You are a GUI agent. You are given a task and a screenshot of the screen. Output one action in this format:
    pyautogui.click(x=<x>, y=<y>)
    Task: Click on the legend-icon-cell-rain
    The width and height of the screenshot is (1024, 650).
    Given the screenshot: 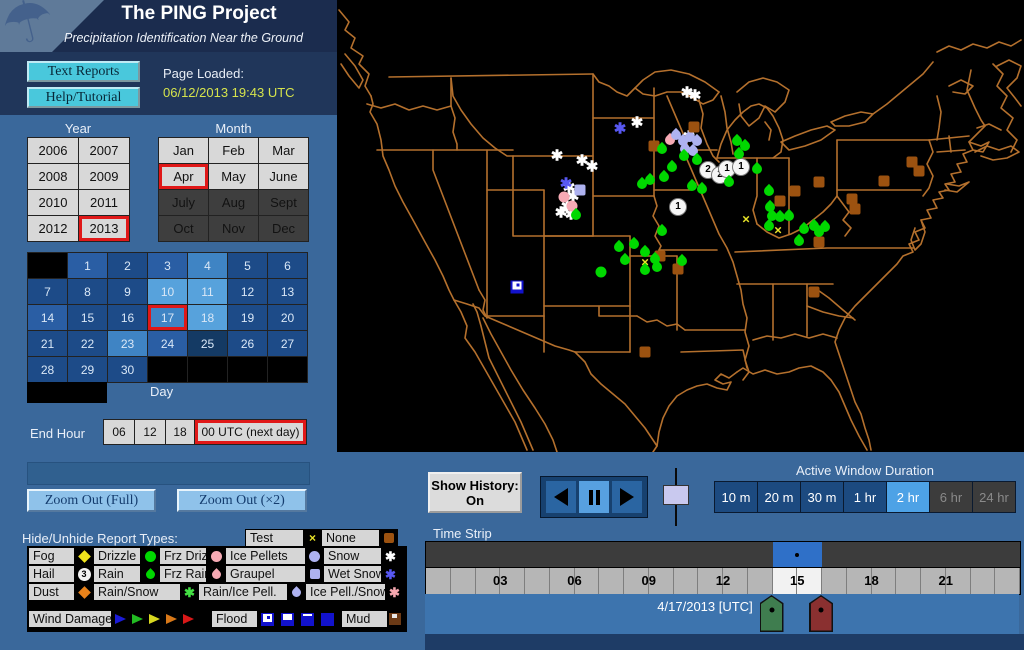 What is the action you would take?
    pyautogui.click(x=150, y=574)
    